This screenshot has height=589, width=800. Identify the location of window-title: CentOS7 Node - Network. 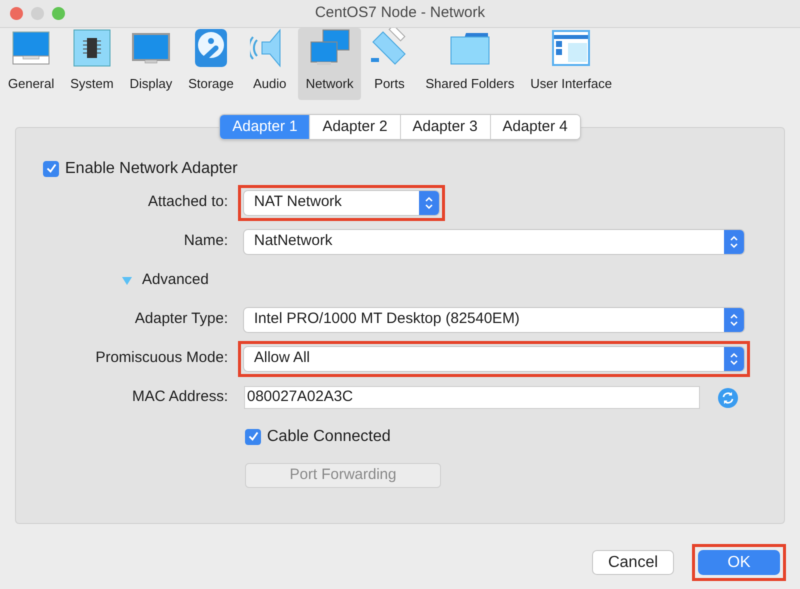
(400, 13).